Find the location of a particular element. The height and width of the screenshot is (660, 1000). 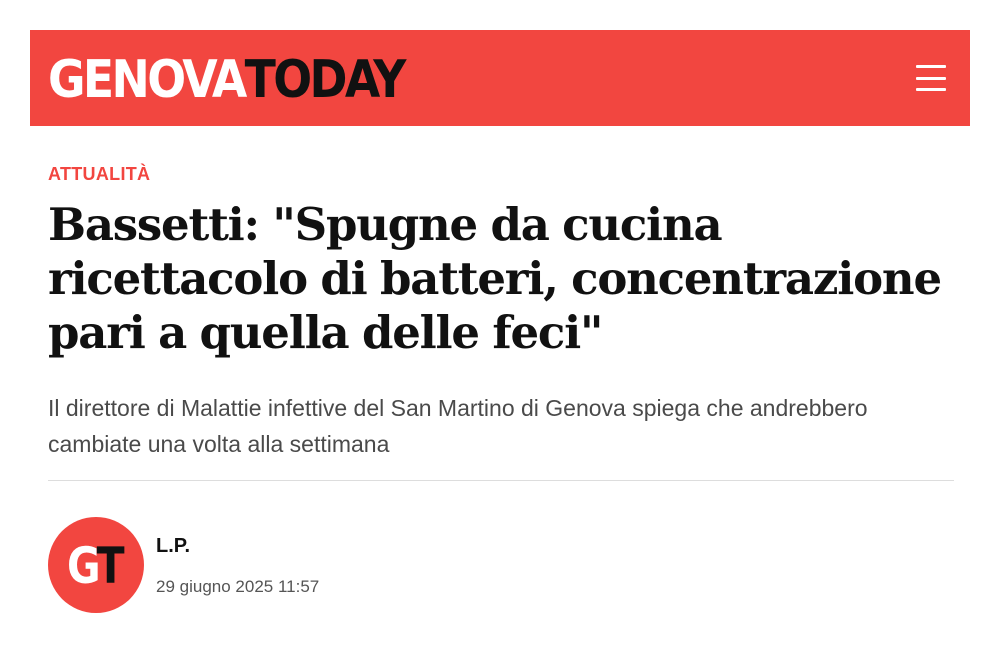

logo-text-genova: GENOVA is located at coordinates (147, 80).